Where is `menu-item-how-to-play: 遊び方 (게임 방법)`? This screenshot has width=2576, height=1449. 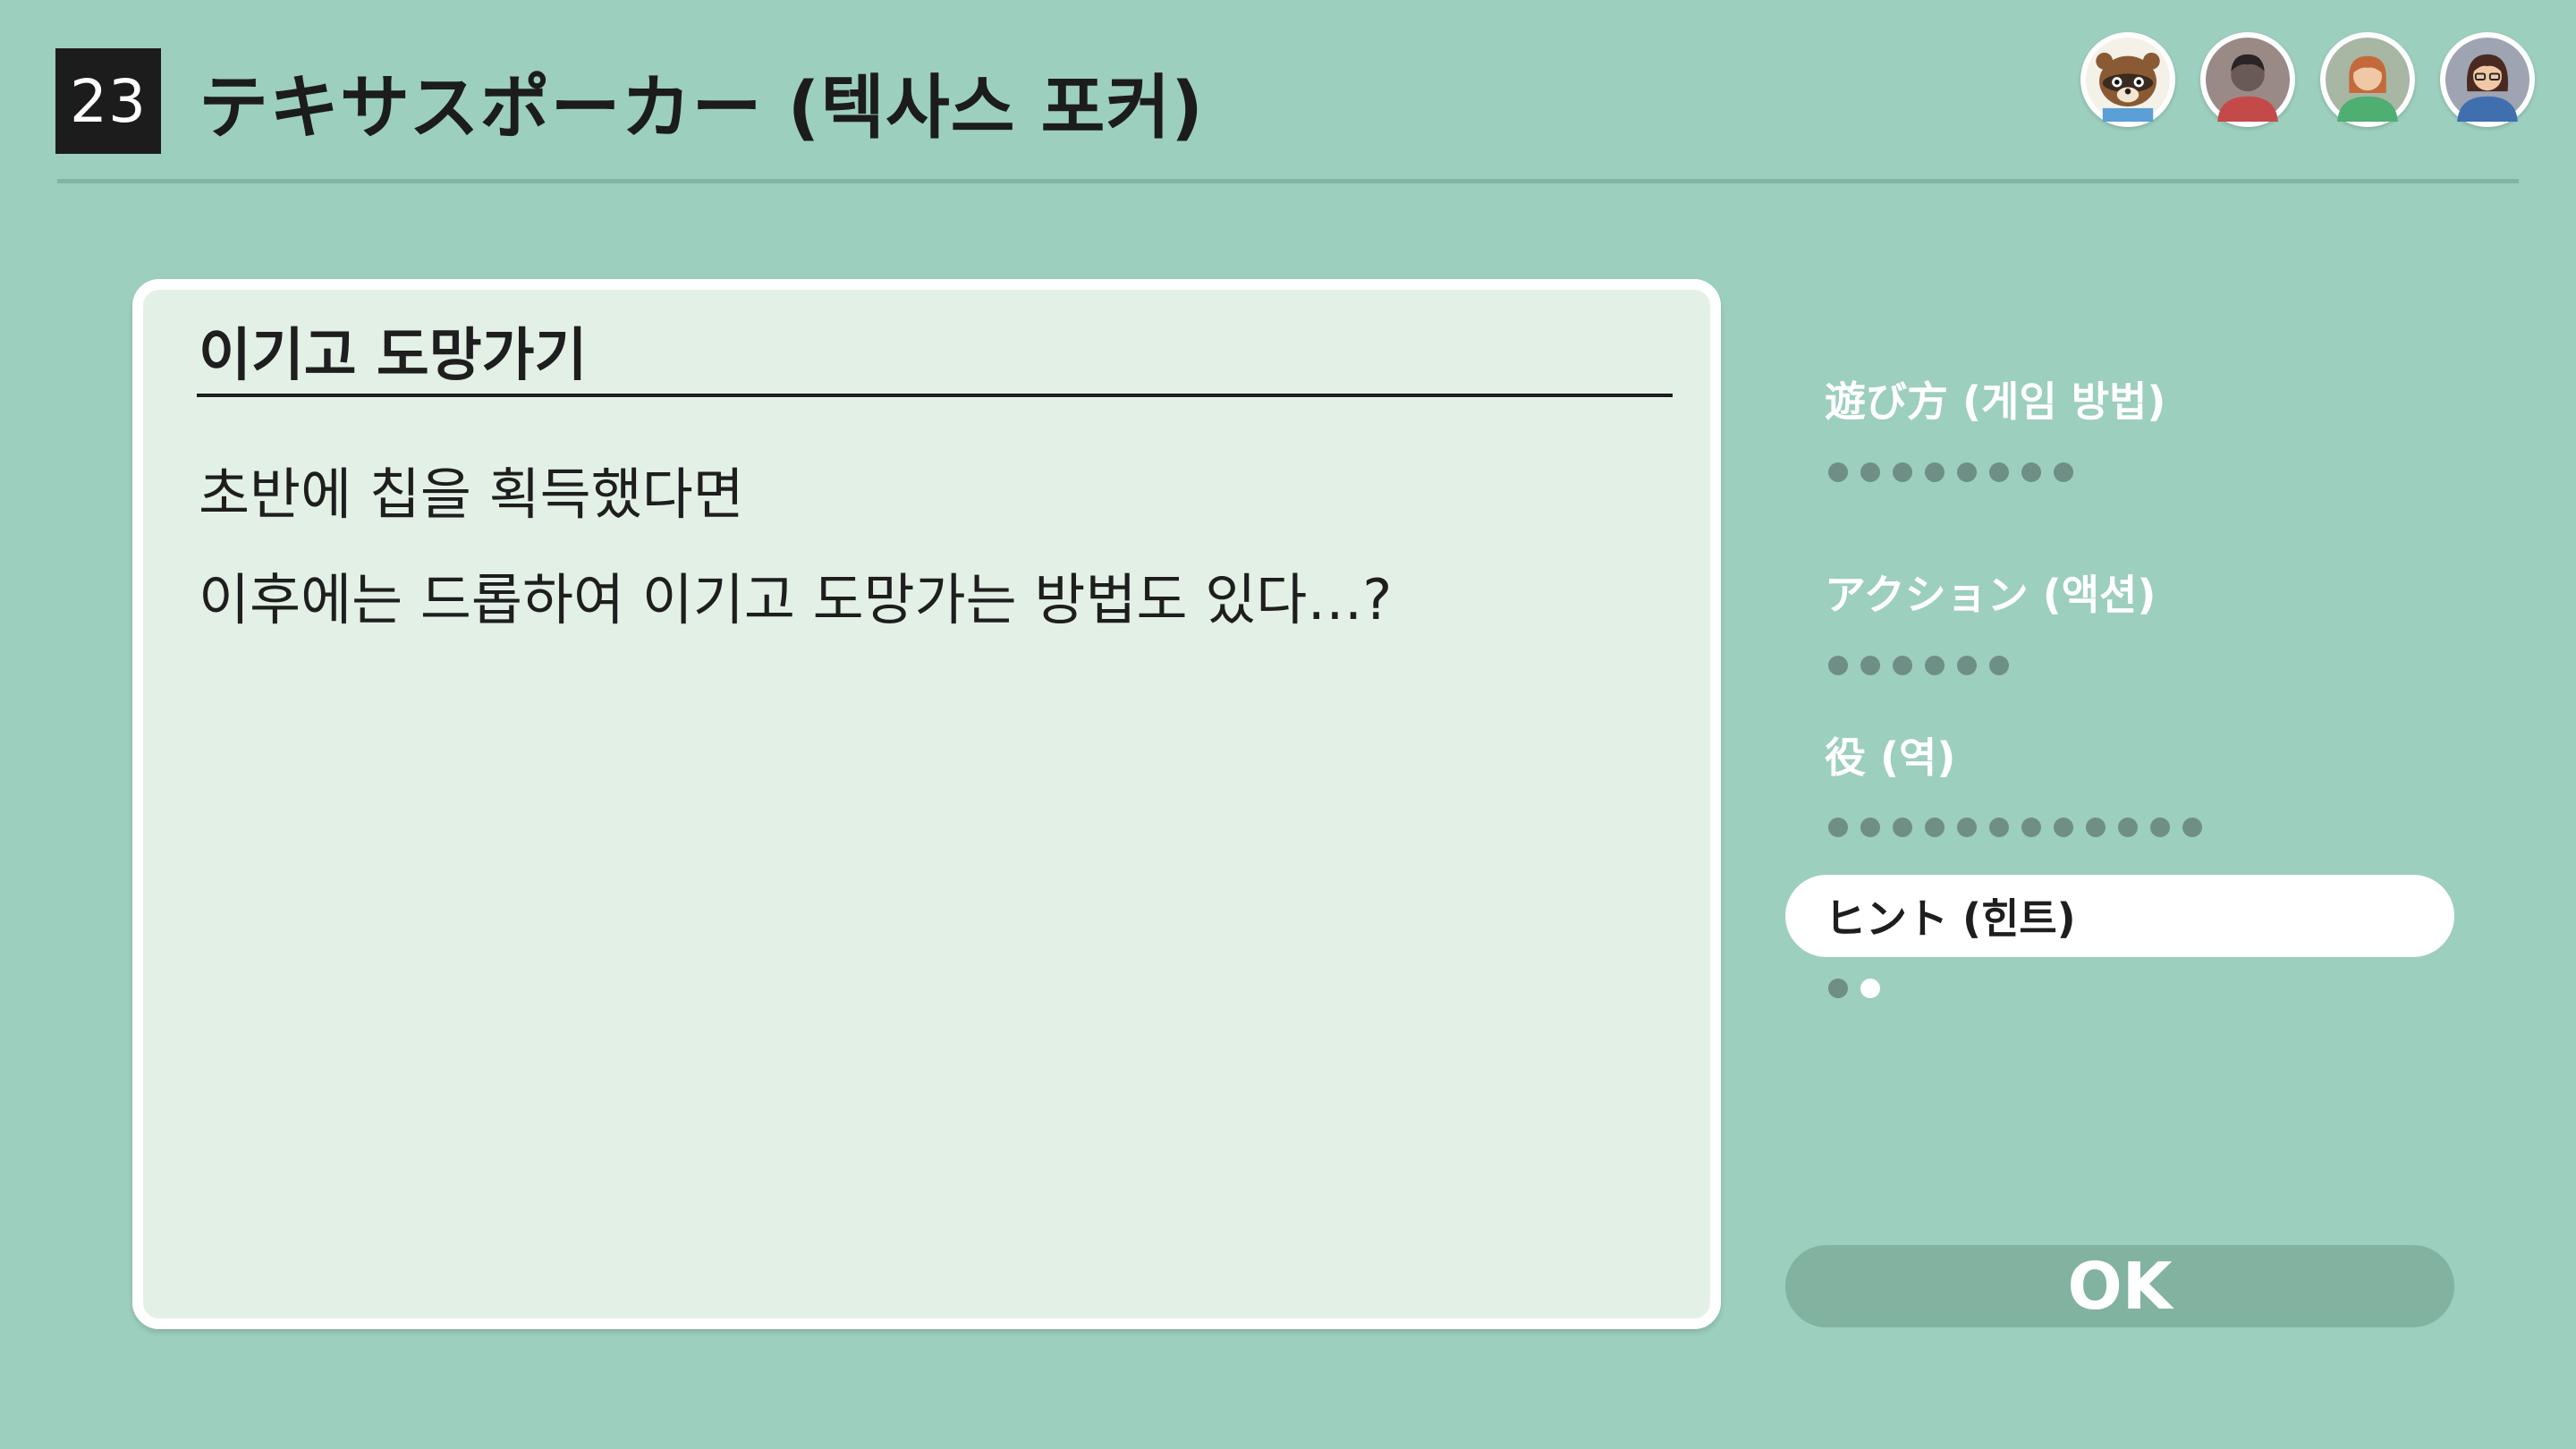 menu-item-how-to-play: 遊び方 (게임 방법) is located at coordinates (2119, 399).